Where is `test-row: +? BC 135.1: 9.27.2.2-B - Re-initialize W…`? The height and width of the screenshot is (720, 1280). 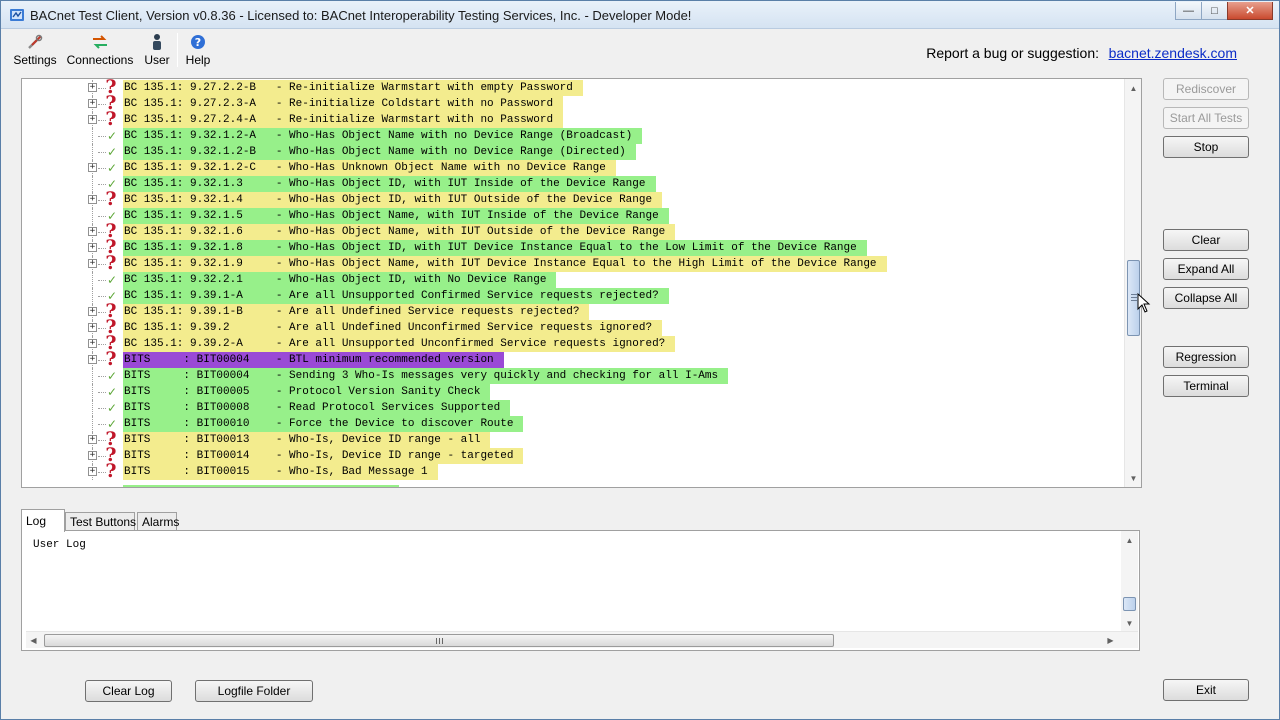
test-row: +? BC 135.1: 9.27.2.2-B - Re-initialize W… is located at coordinates (572, 88).